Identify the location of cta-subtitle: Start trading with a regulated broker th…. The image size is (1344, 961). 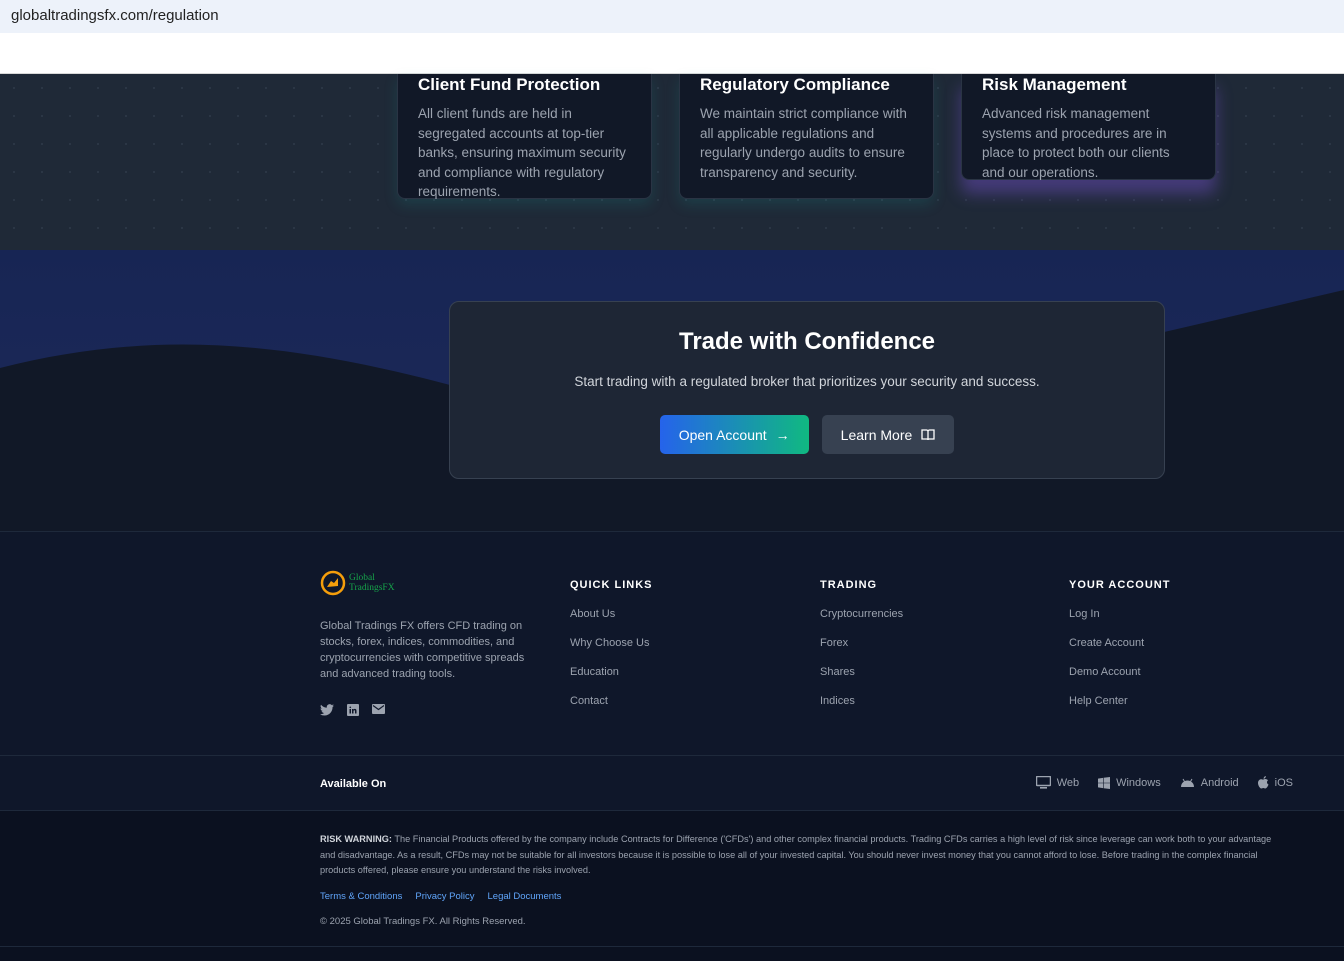
(807, 381).